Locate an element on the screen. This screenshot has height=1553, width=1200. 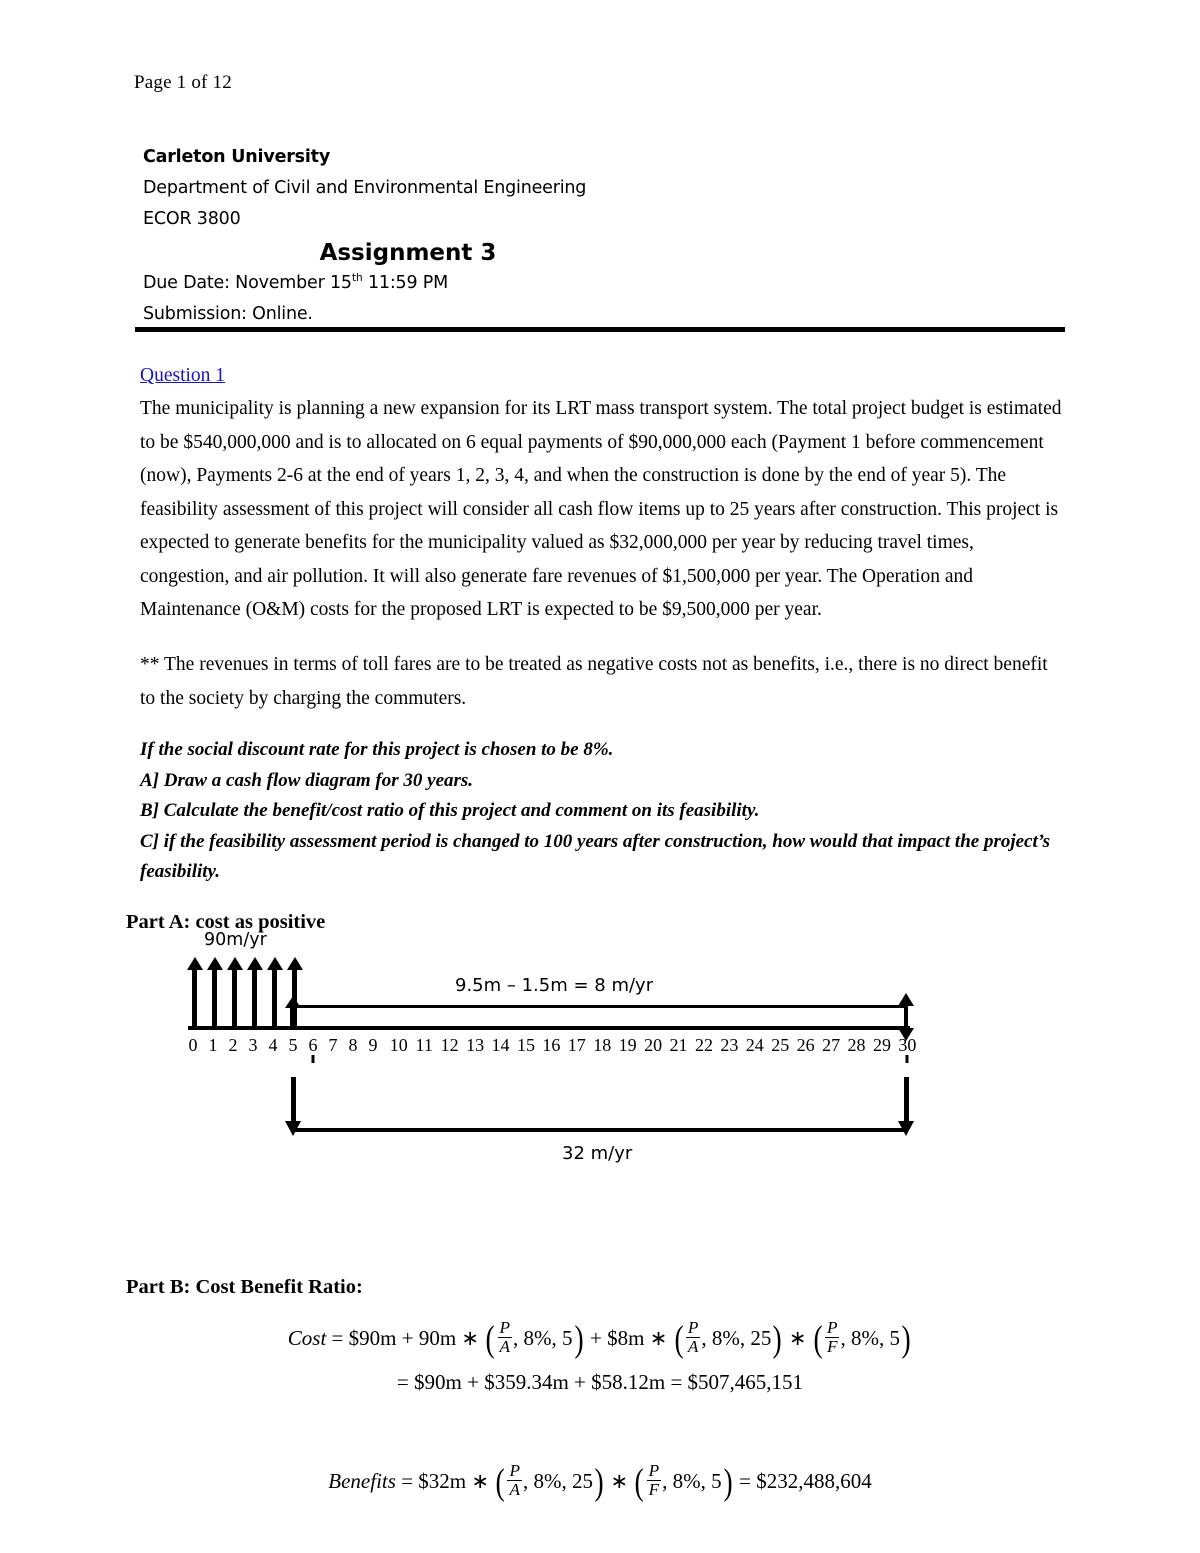
tick-24: 24 is located at coordinates (754, 1045).